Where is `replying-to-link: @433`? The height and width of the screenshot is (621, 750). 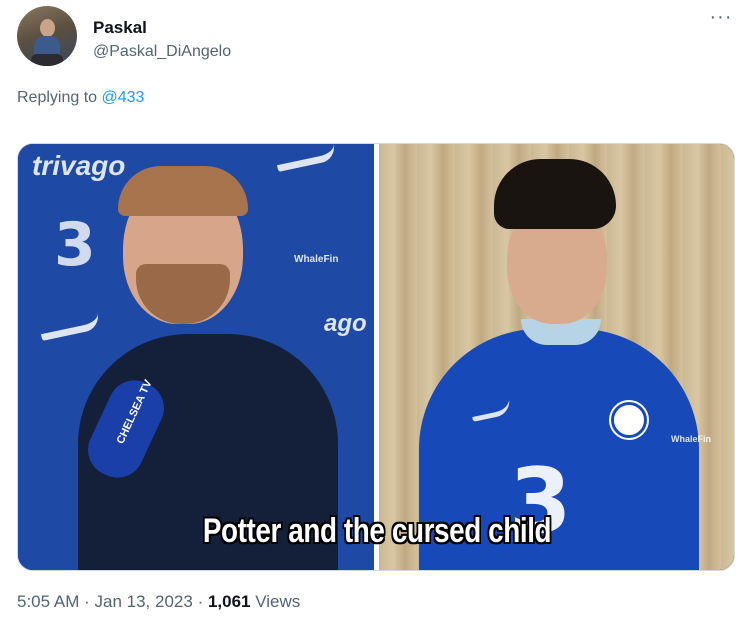 replying-to-link: @433 is located at coordinates (123, 97).